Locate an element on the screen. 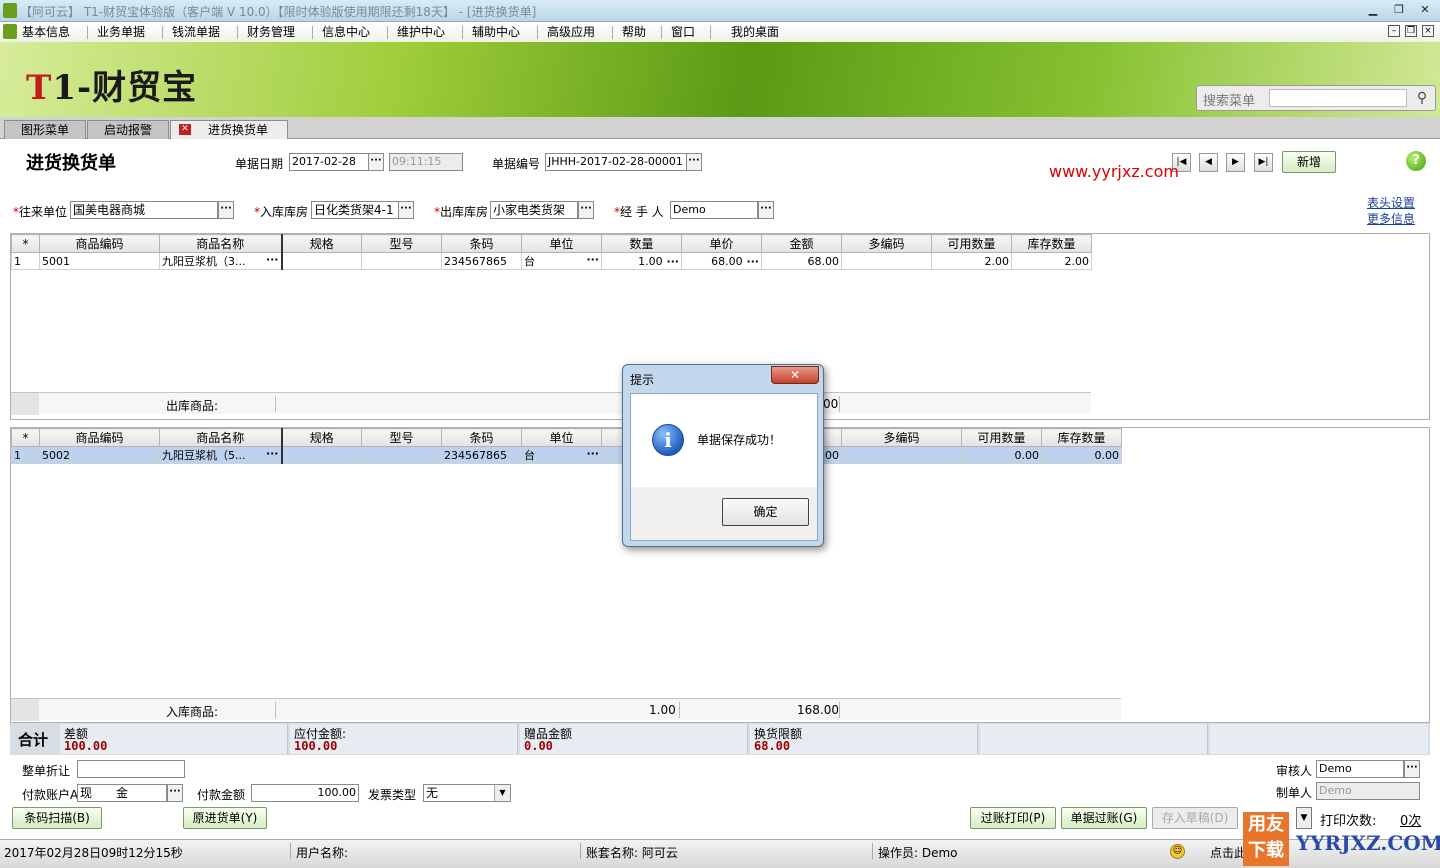 The height and width of the screenshot is (868, 1440). menu-advanced: 高级应用 is located at coordinates (571, 31).